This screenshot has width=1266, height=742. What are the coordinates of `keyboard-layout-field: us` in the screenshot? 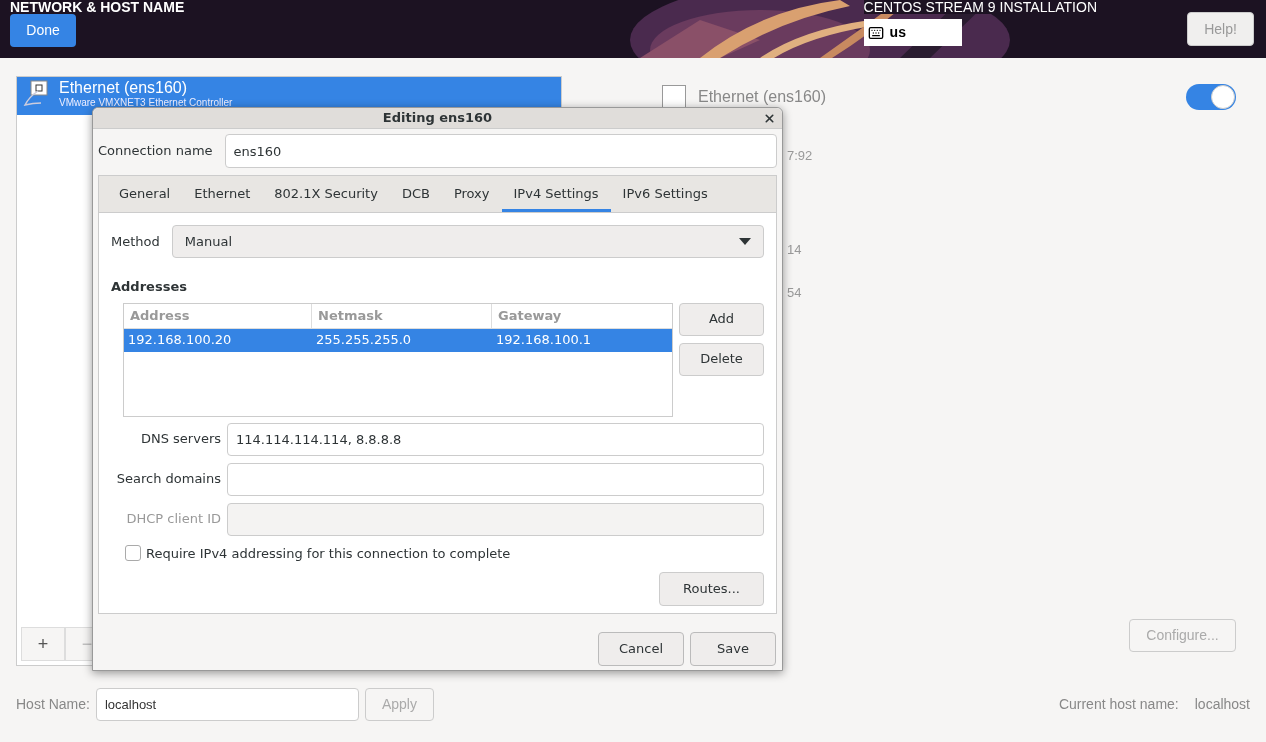 It's located at (912, 32).